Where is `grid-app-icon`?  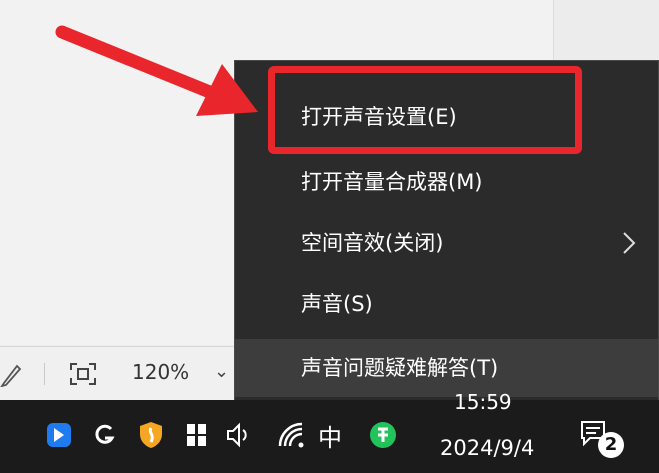 grid-app-icon is located at coordinates (197, 435).